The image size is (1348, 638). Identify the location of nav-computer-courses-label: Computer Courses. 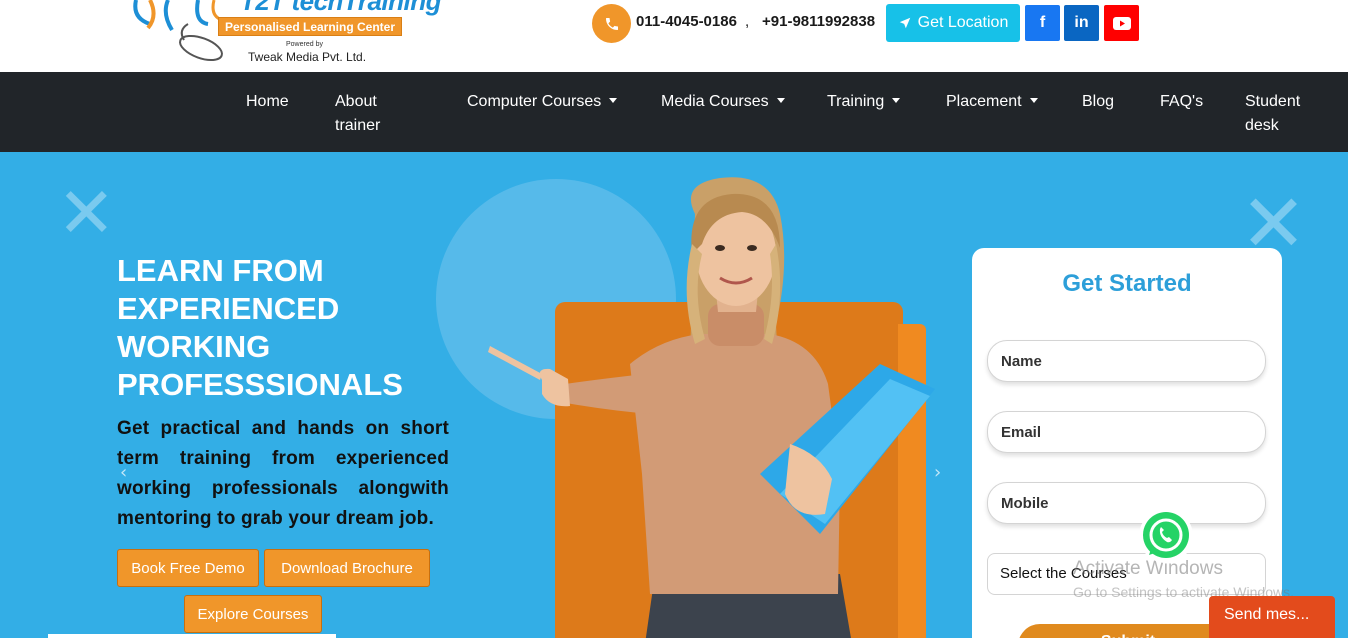
(534, 101).